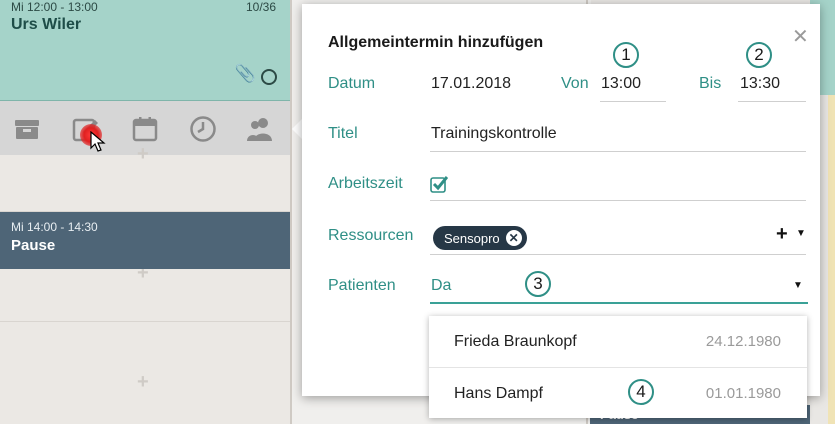  Describe the element at coordinates (513, 238) in the screenshot. I see `remove-chip-icon: ✕` at that location.